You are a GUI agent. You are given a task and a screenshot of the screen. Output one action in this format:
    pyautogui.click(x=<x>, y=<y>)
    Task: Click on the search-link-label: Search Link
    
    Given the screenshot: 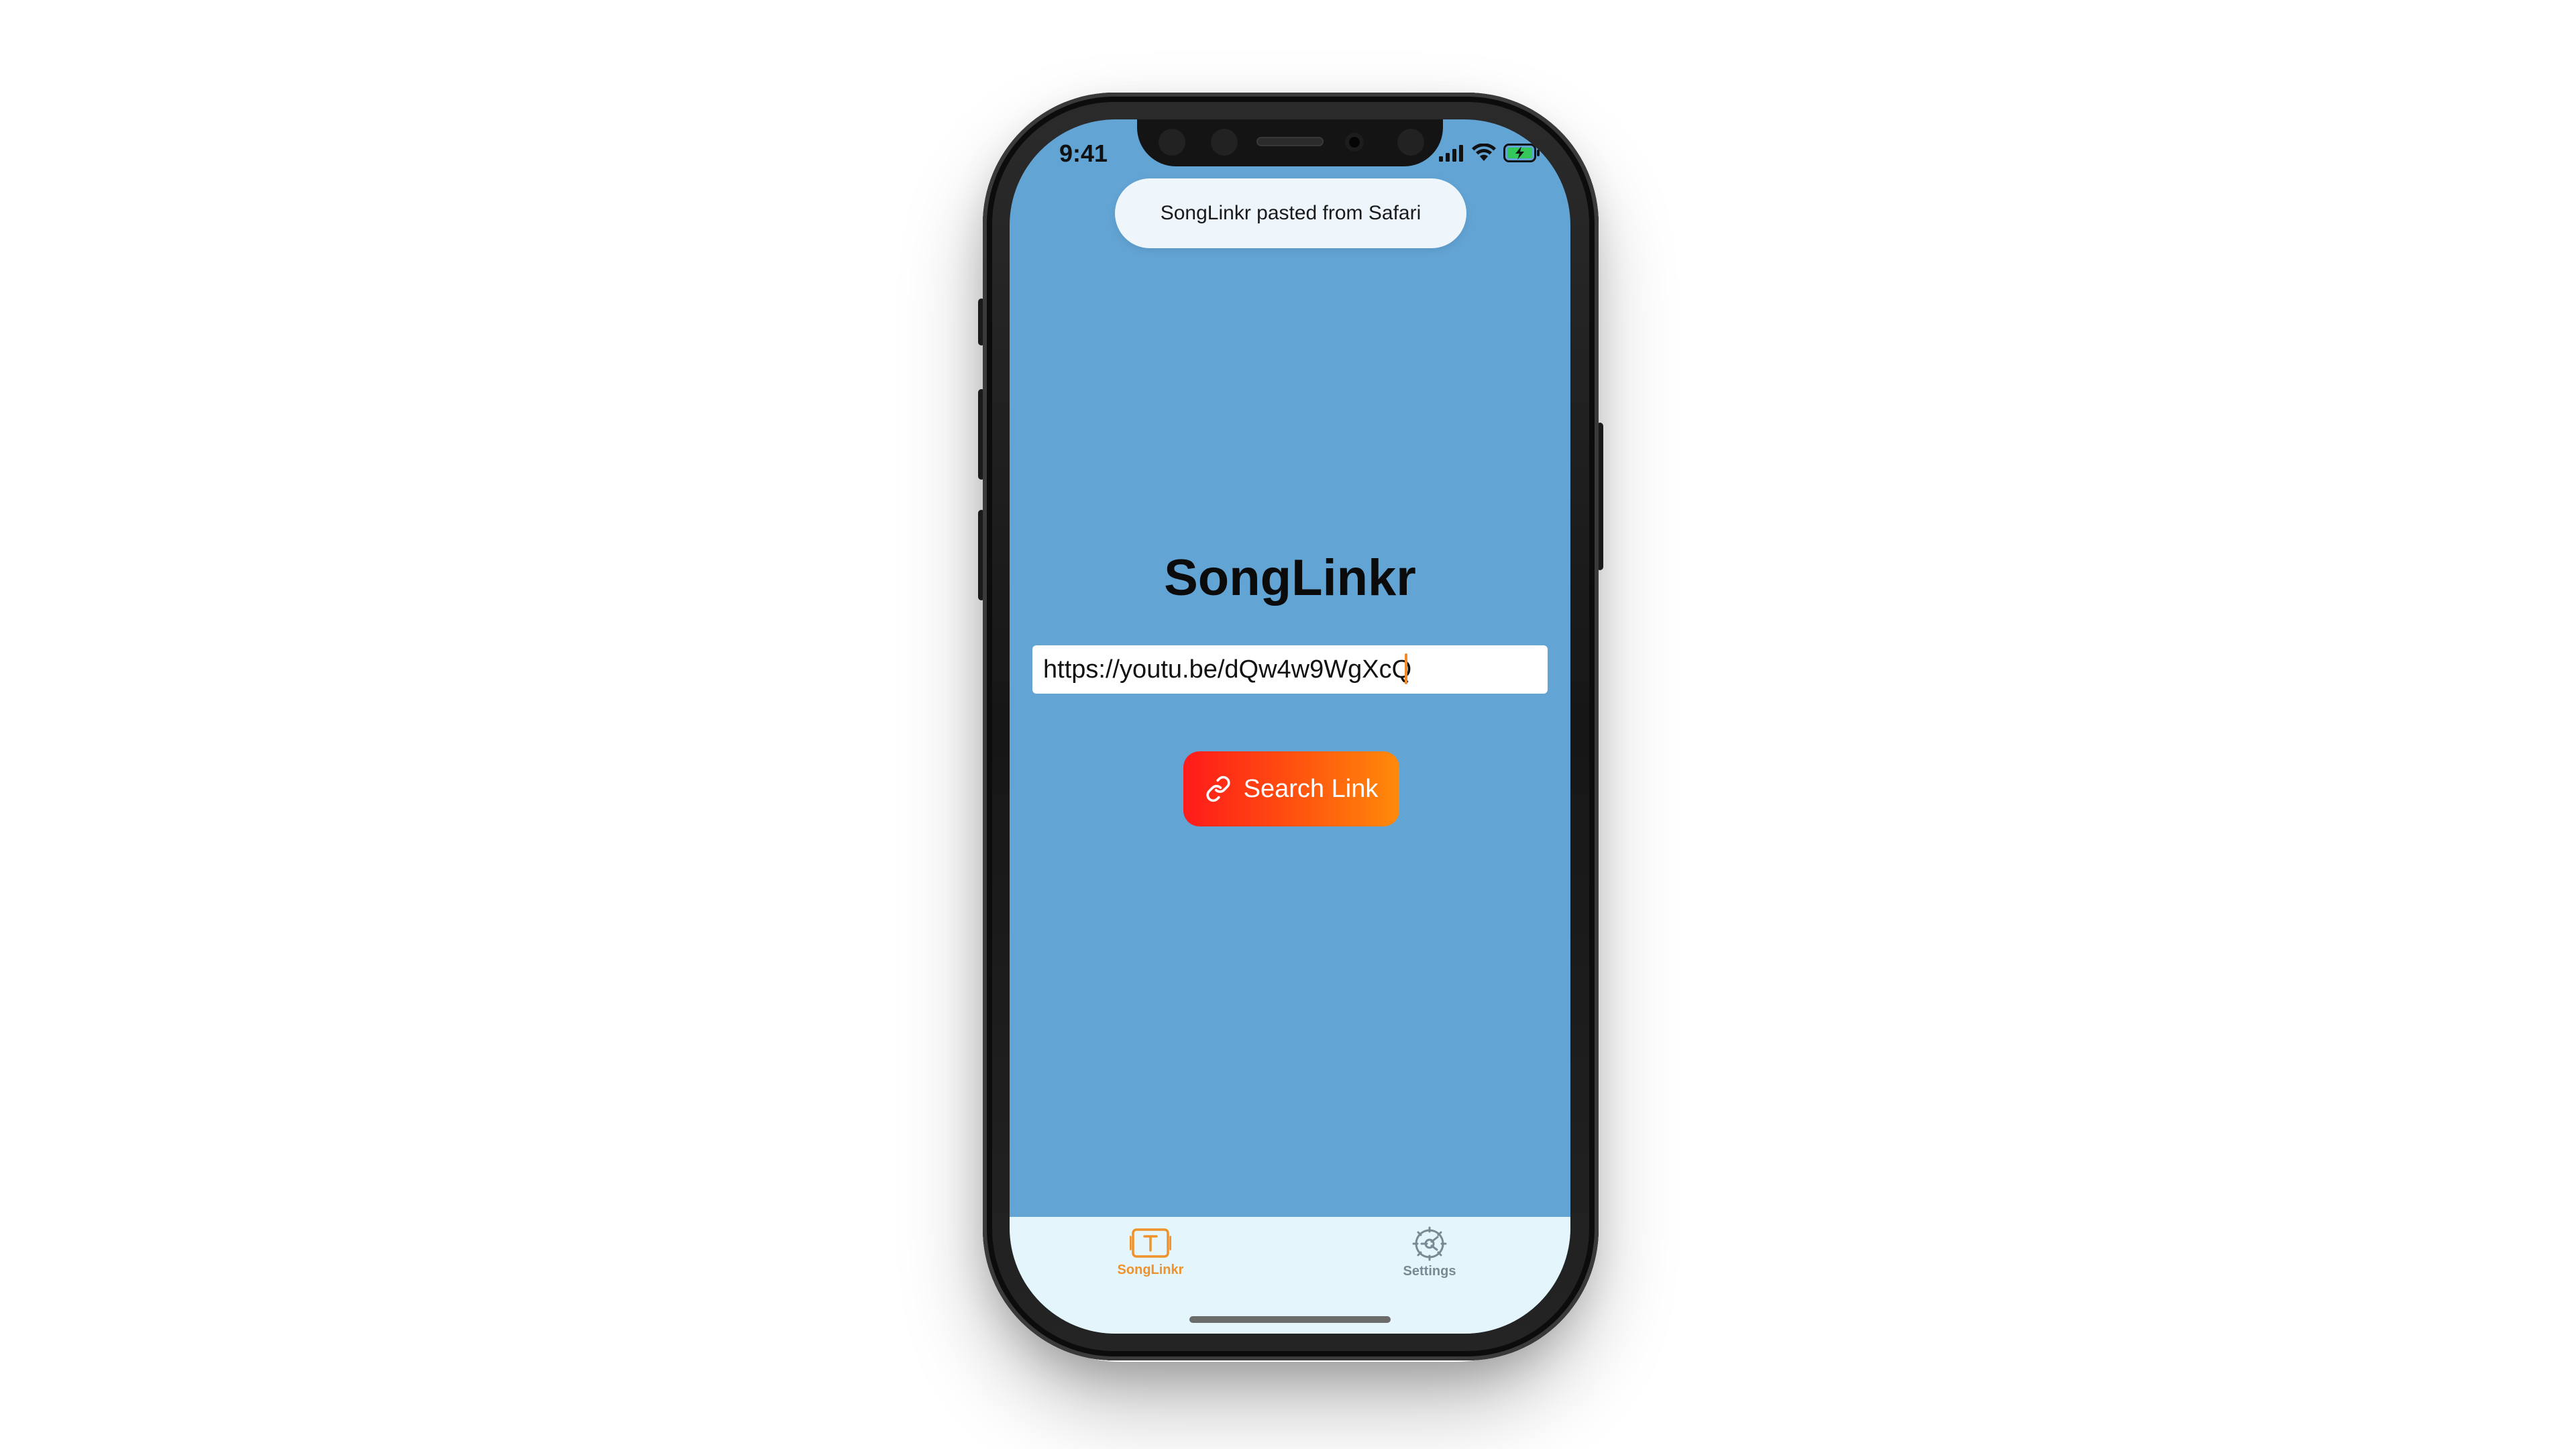 What is the action you would take?
    pyautogui.click(x=1311, y=788)
    